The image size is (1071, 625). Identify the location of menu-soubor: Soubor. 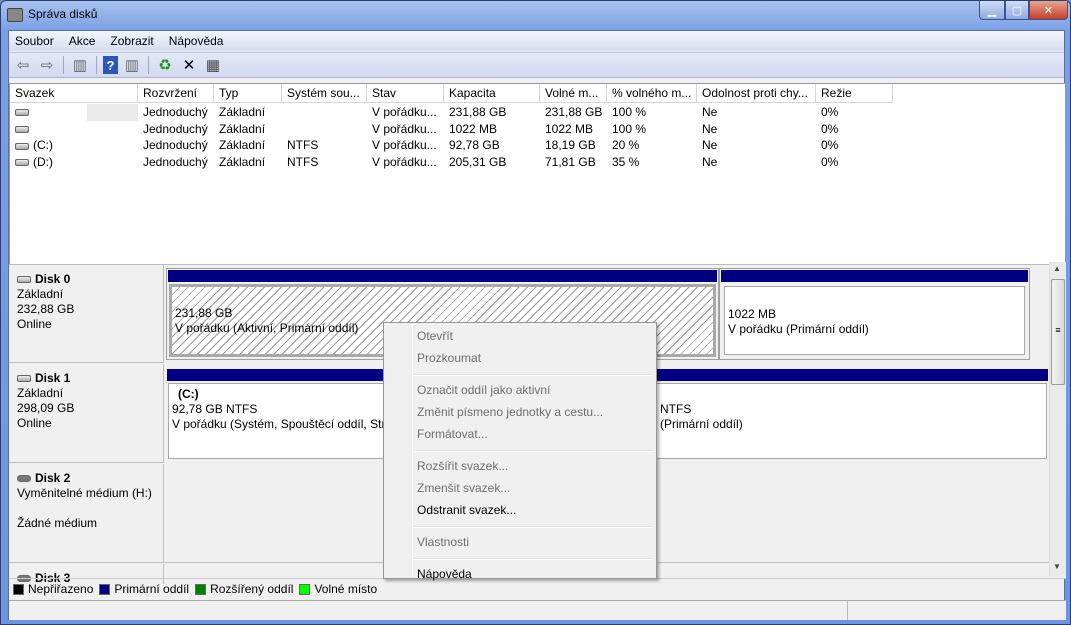
(34, 41).